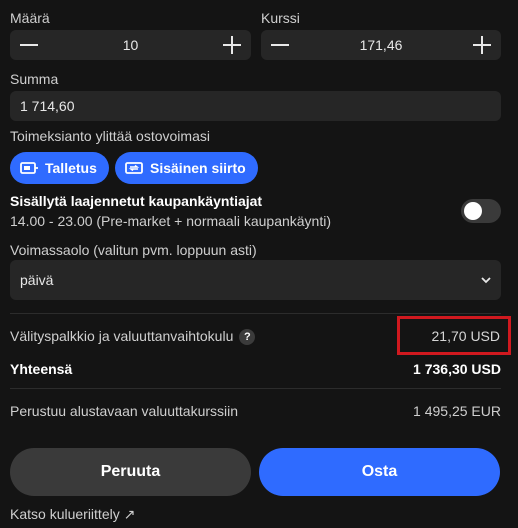  Describe the element at coordinates (280, 18) in the screenshot. I see `price-label: Kurssi` at that location.